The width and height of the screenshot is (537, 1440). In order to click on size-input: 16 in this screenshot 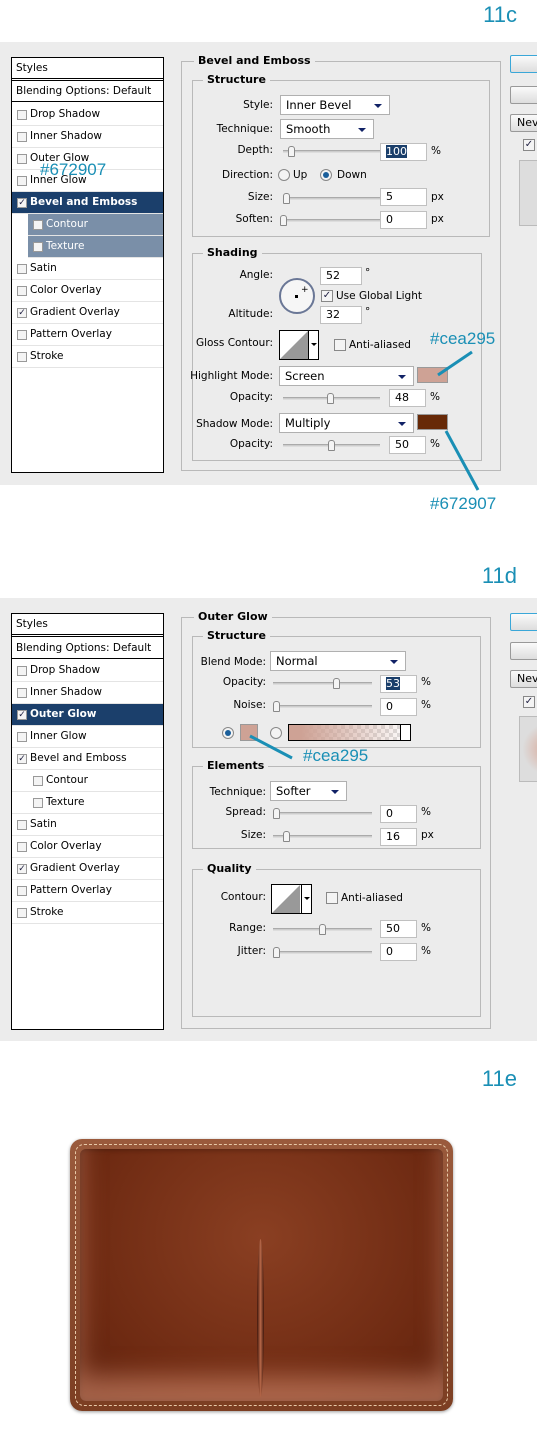, I will do `click(398, 837)`.